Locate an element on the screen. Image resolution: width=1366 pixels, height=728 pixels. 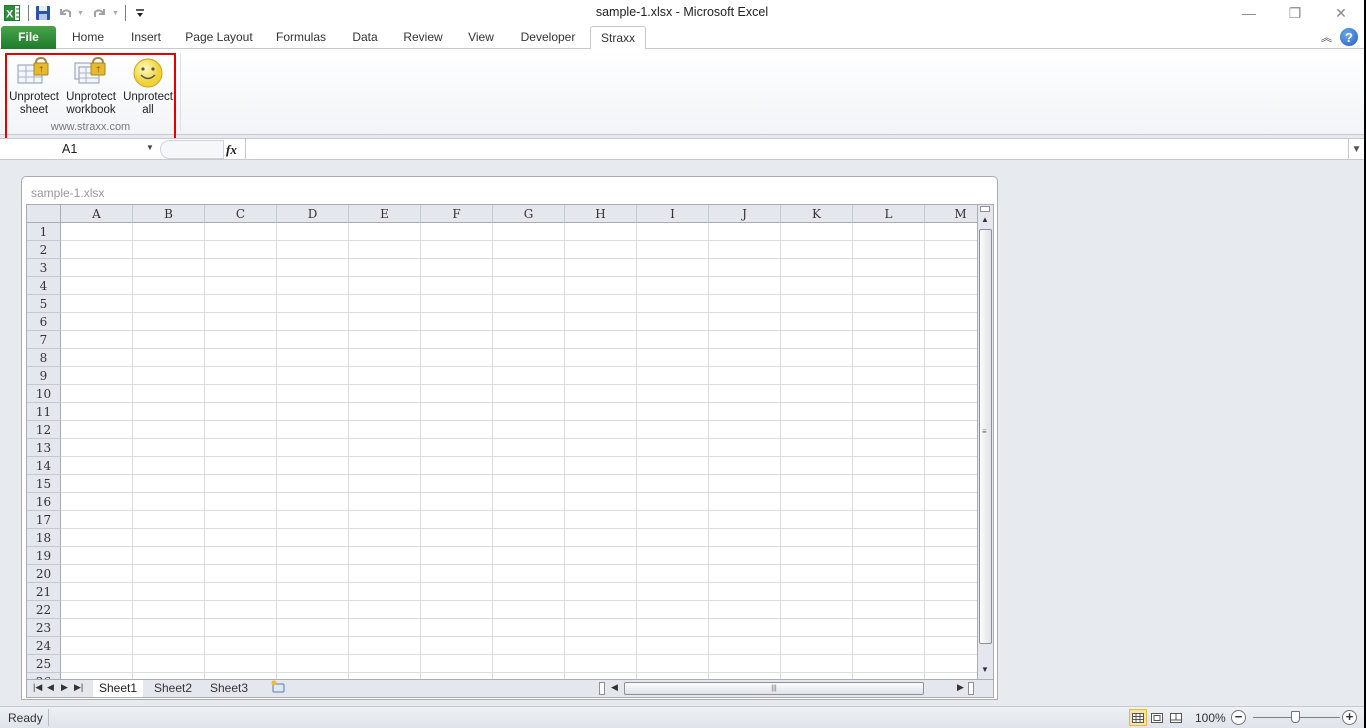
row-header-2: 2 is located at coordinates (44, 250).